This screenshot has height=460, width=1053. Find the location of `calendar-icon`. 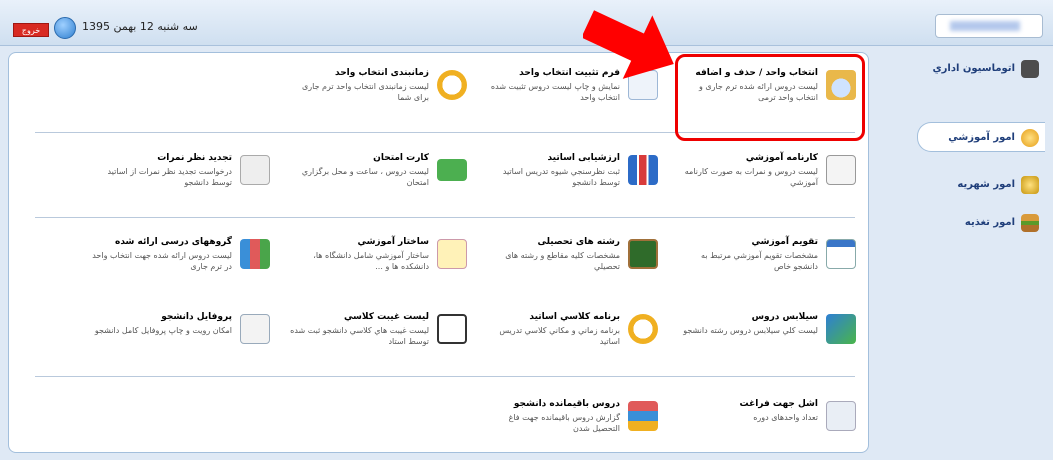

calendar-icon is located at coordinates (841, 254).